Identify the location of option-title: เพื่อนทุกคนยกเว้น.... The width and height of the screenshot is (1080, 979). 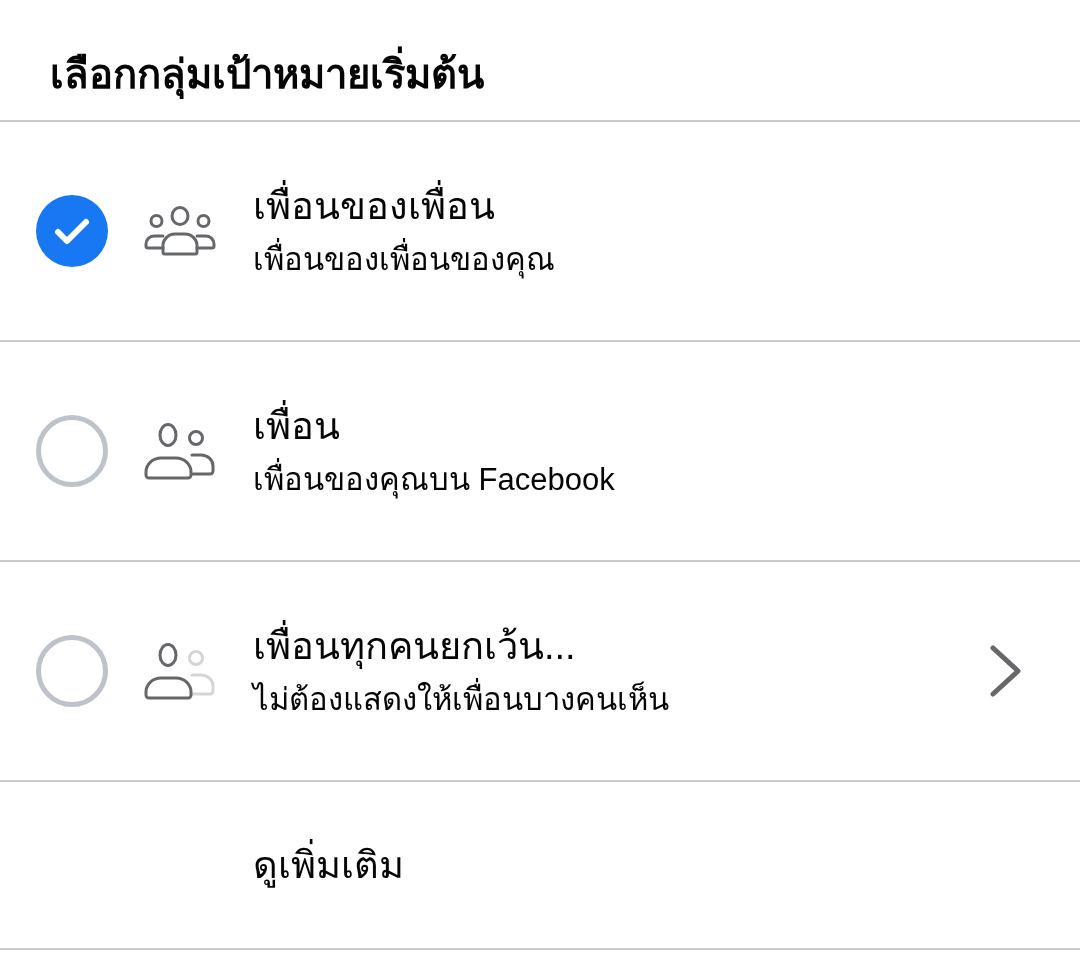
(621, 646).